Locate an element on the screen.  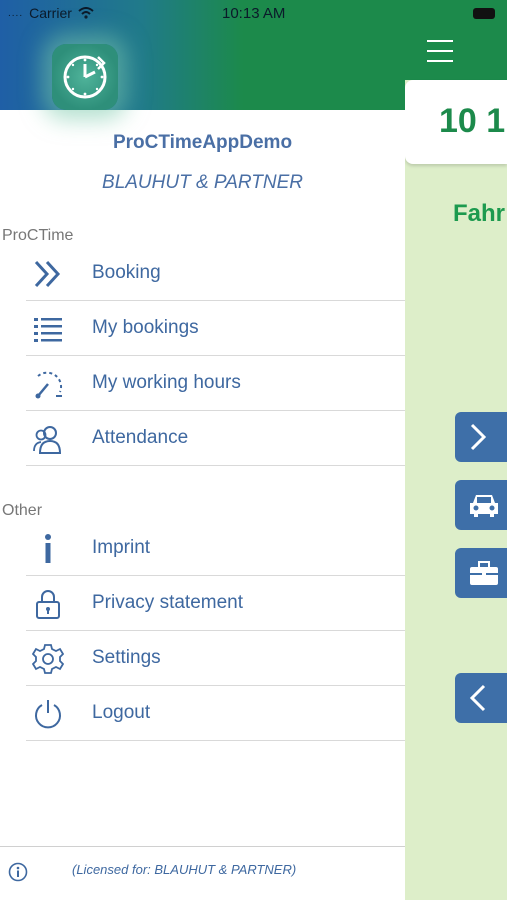
people-icon is located at coordinates (48, 439).